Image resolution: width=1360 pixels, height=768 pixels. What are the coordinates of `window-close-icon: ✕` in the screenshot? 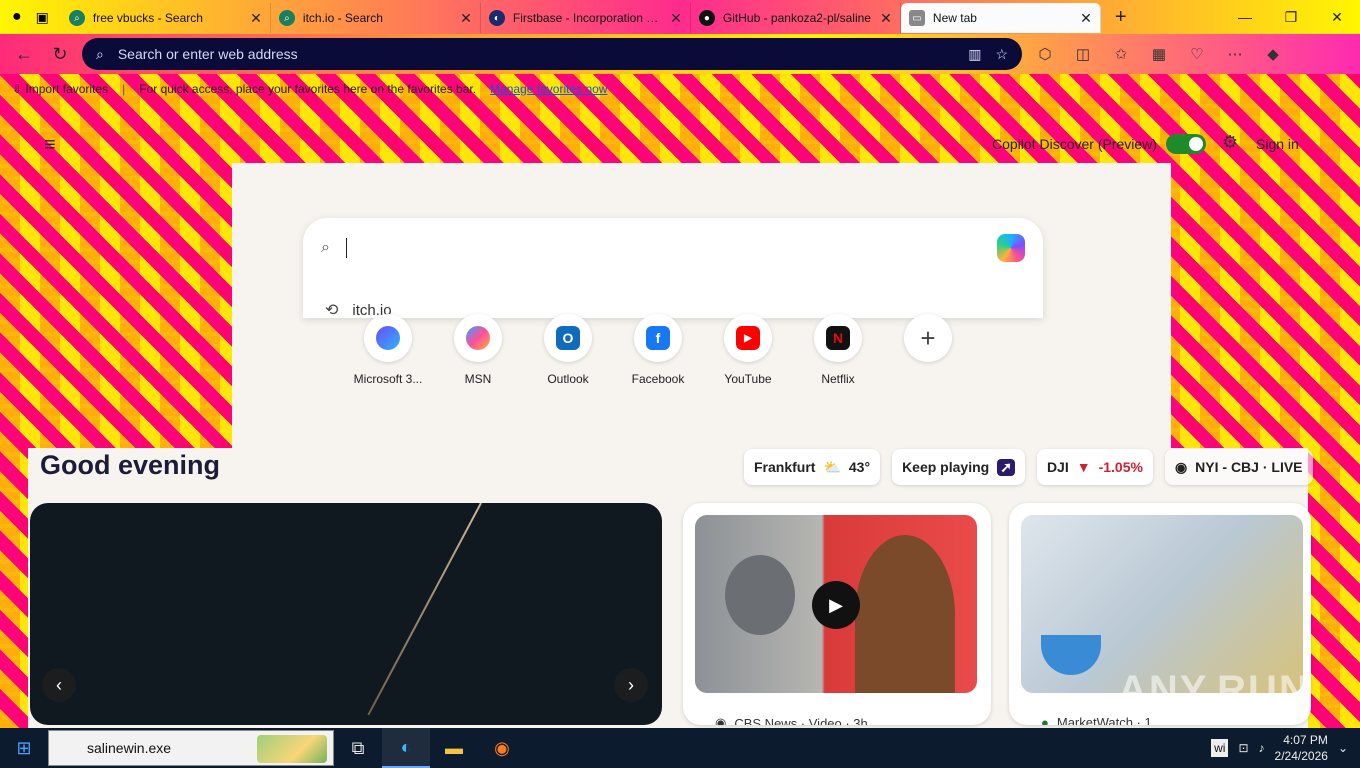 It's located at (1337, 17).